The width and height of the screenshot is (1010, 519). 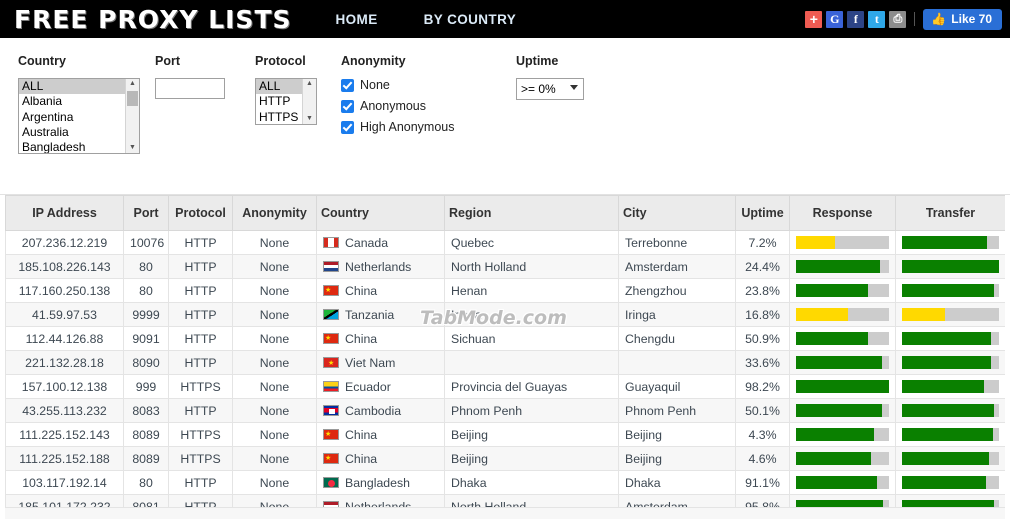 What do you see at coordinates (505, 362) in the screenshot?
I see `table-row: 221.132.28.18 8090 HTTP None ★ Viet Nam 33.6%` at bounding box center [505, 362].